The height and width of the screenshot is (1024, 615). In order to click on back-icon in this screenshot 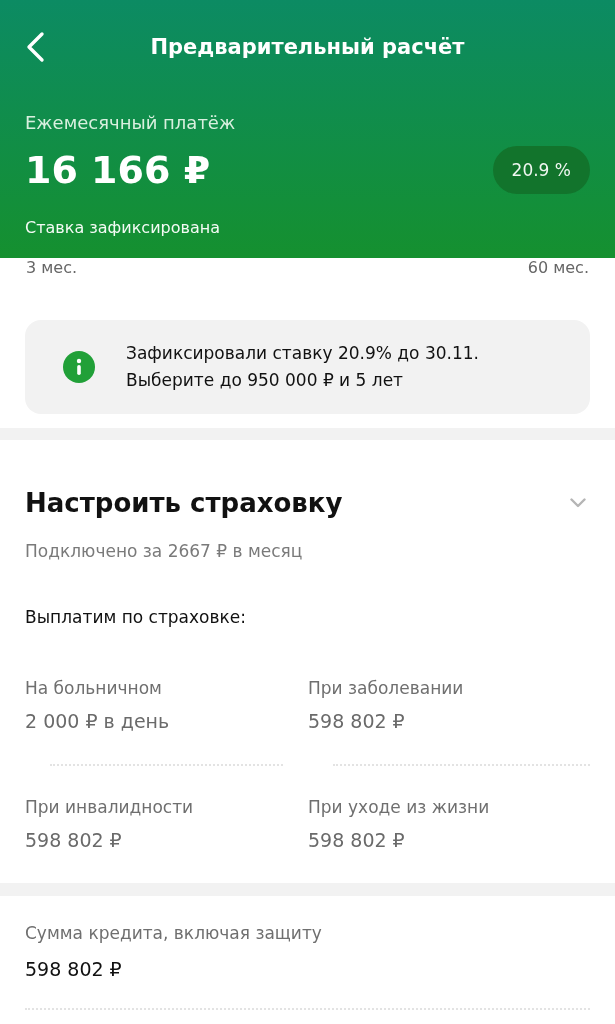, I will do `click(35, 47)`.